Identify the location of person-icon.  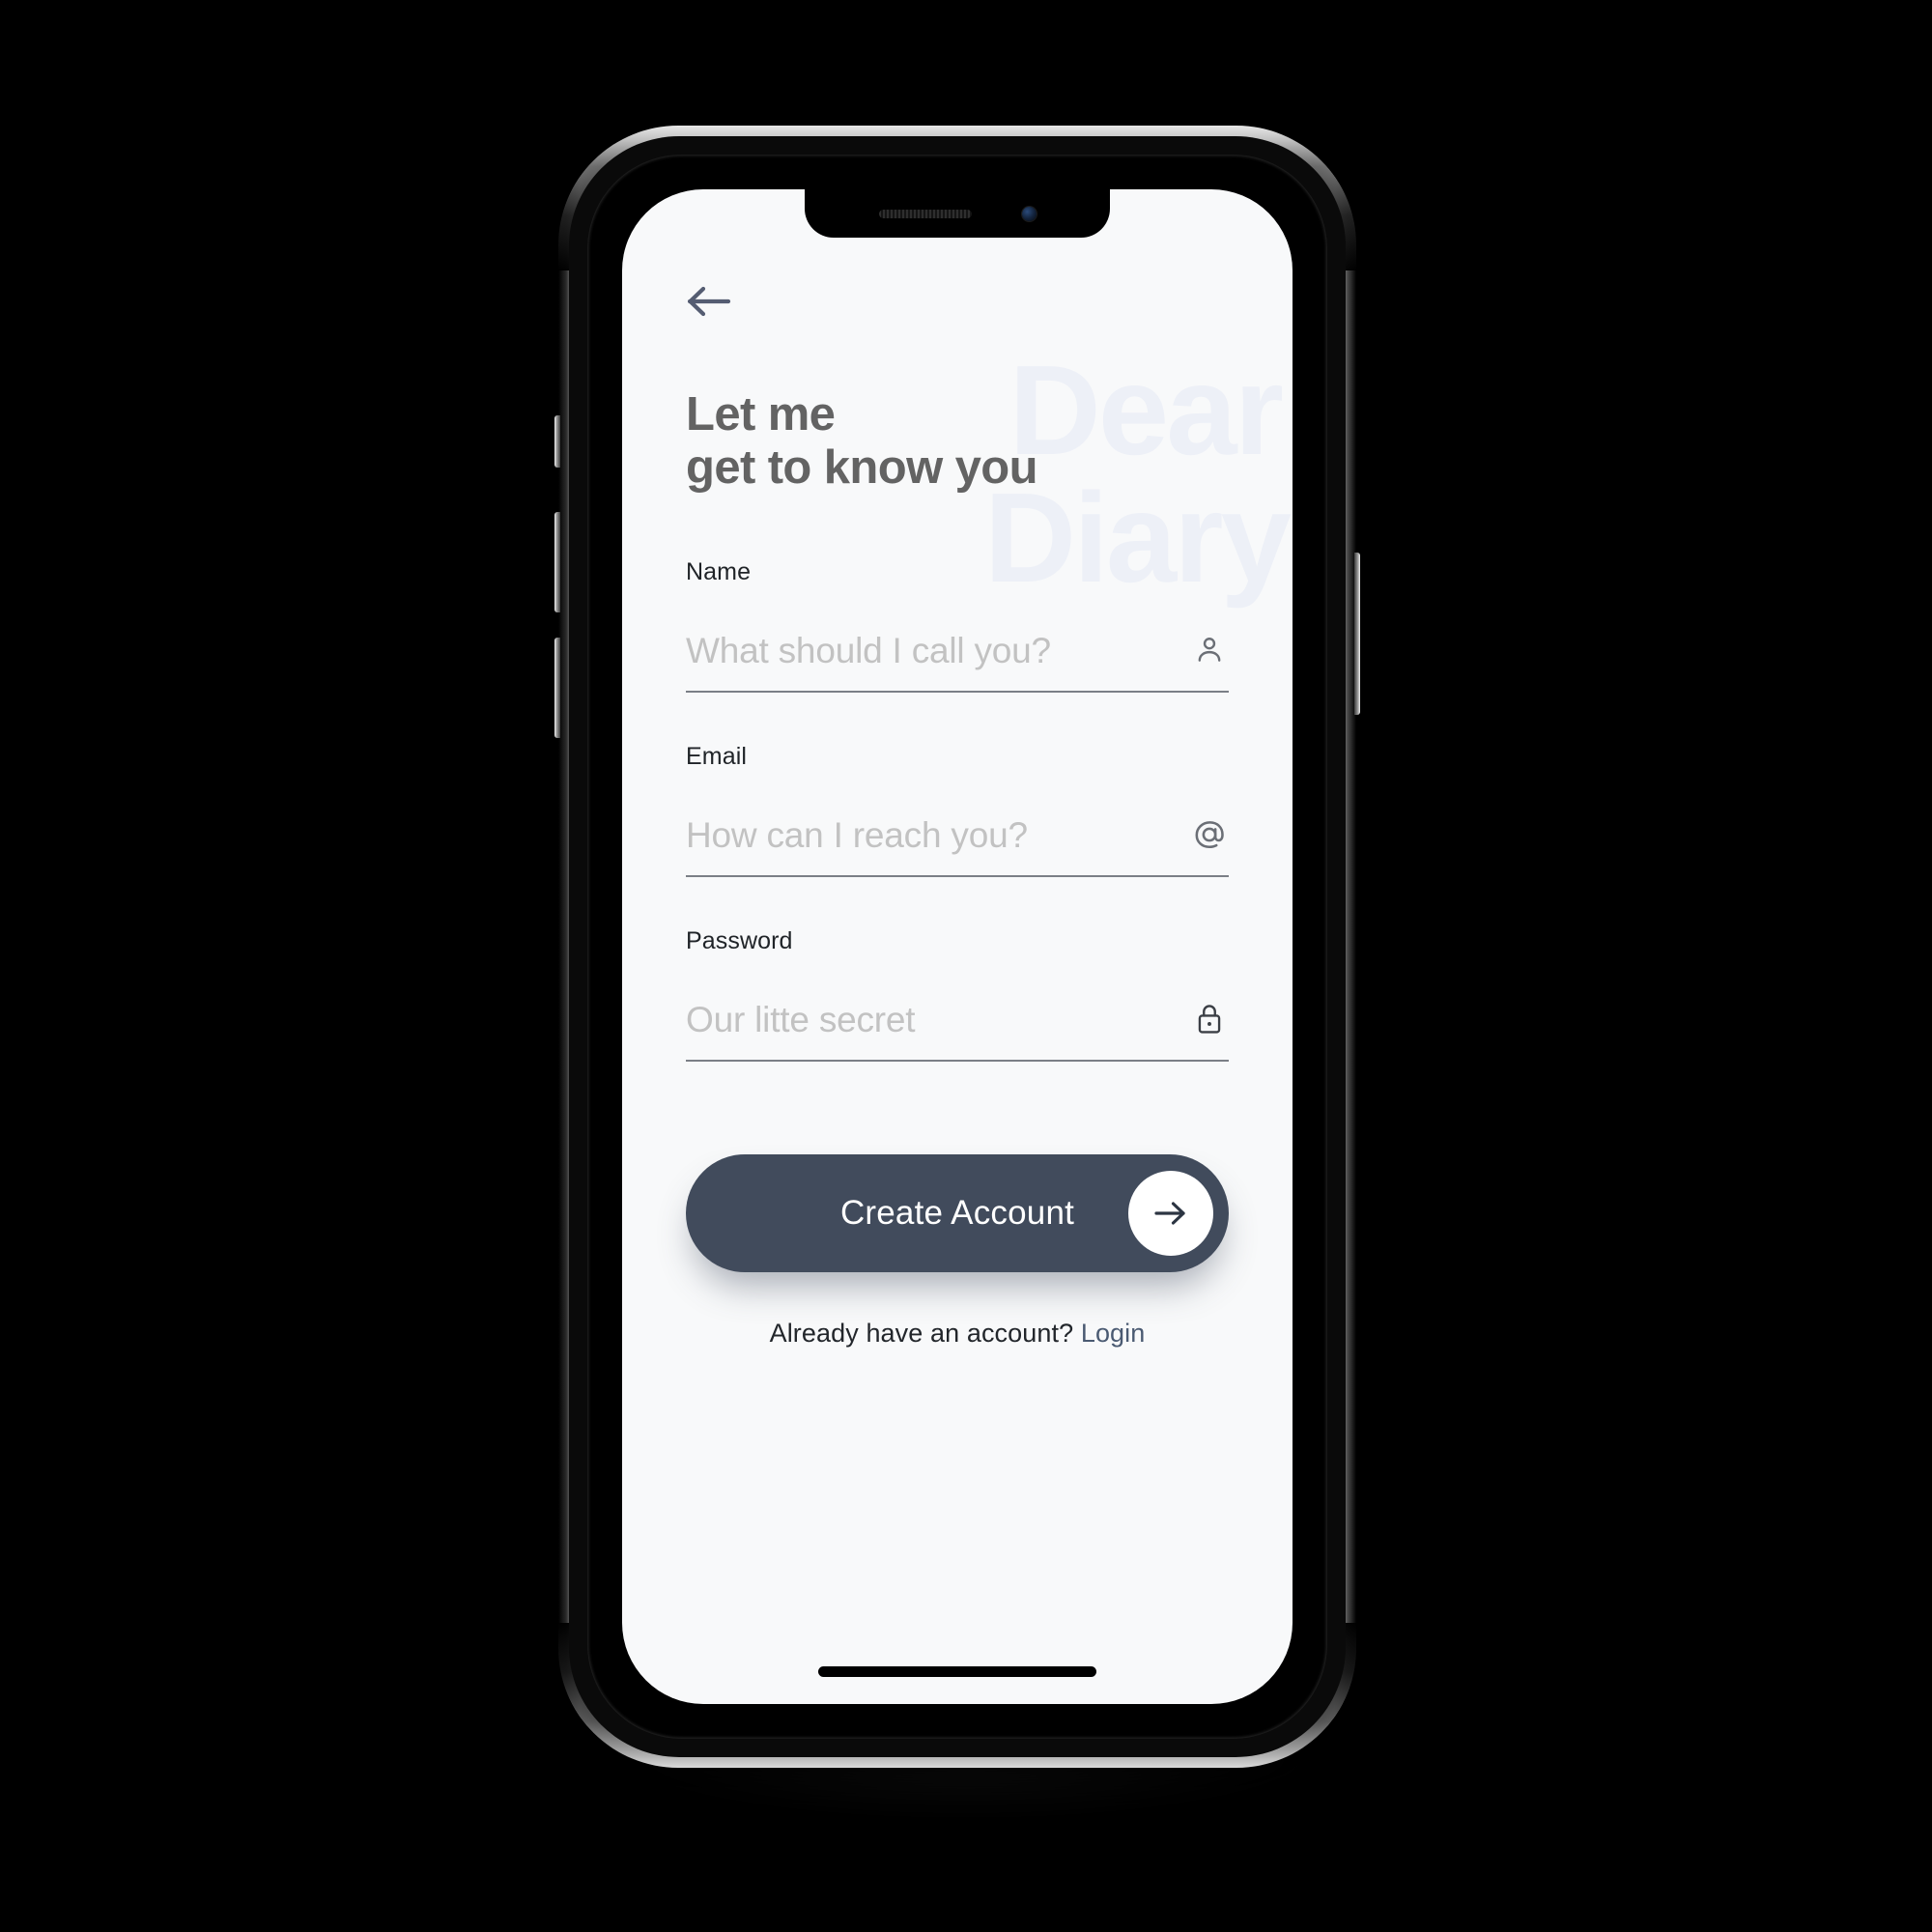
(1209, 650).